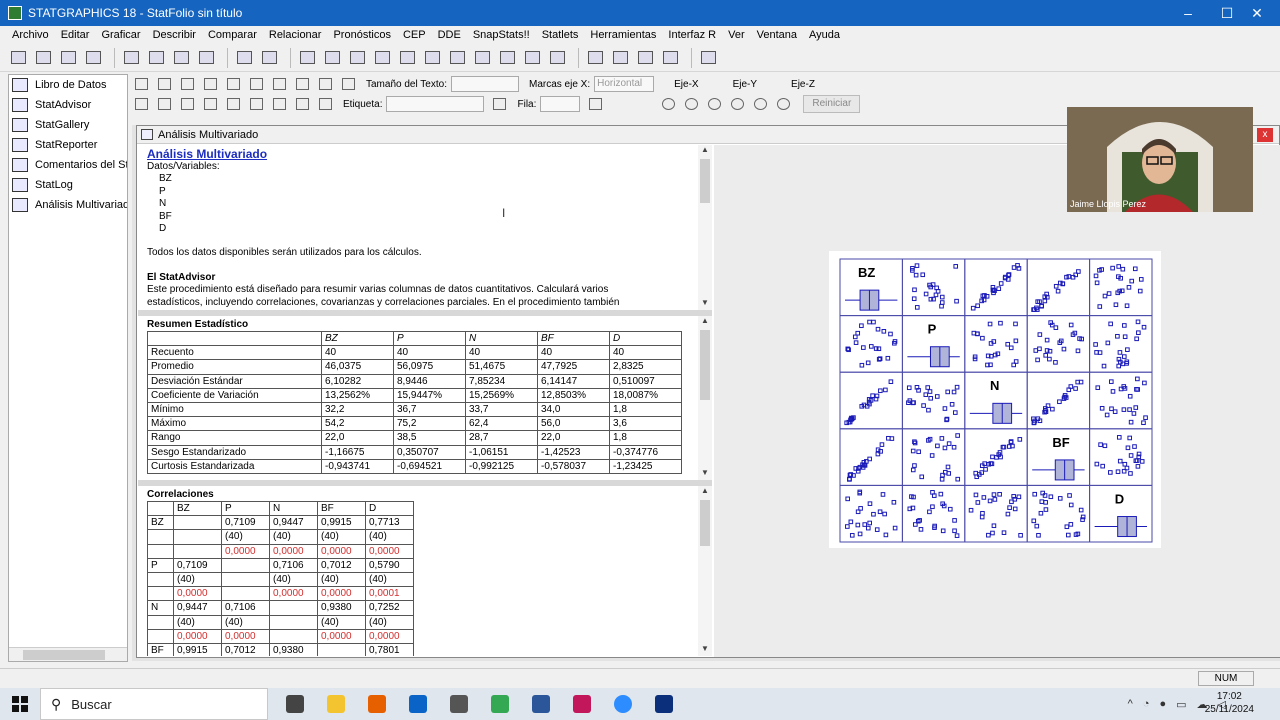  Describe the element at coordinates (68, 205) in the screenshot. I see `sidebar-item-an-lisis-multivariado: Análisis Multivariado` at that location.